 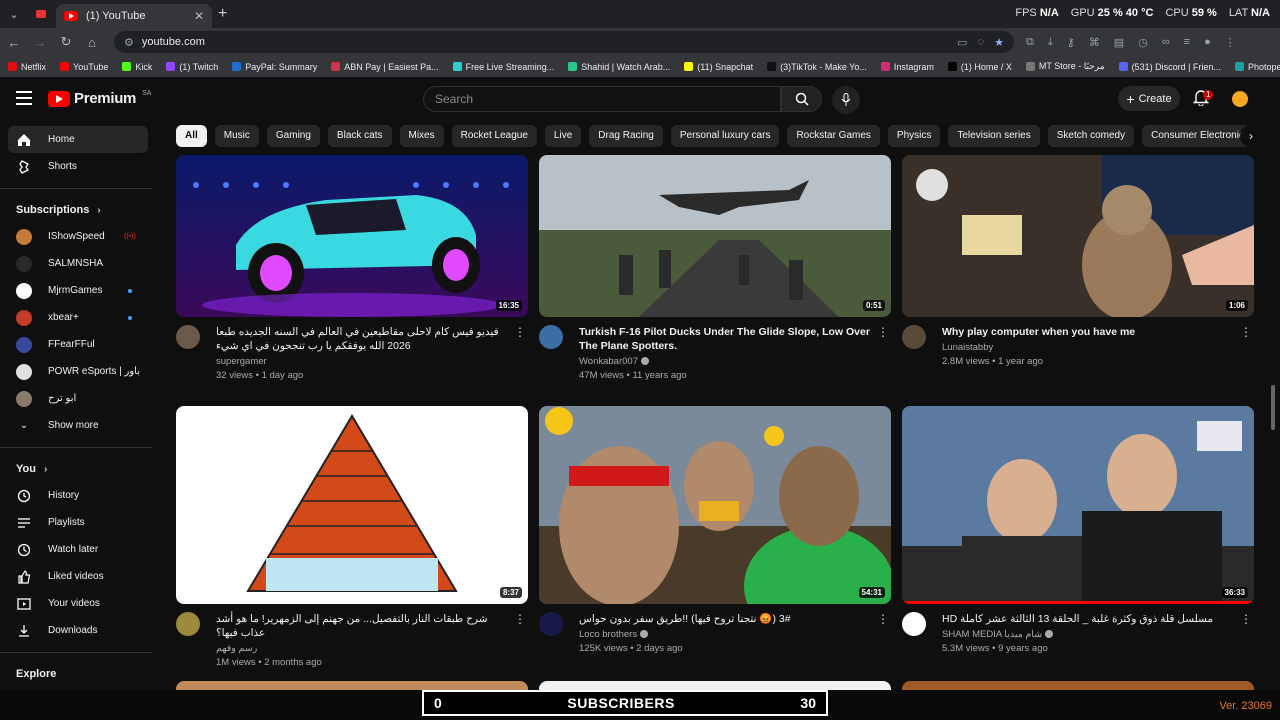 I want to click on sidebar-item-home: Home, so click(x=78, y=139).